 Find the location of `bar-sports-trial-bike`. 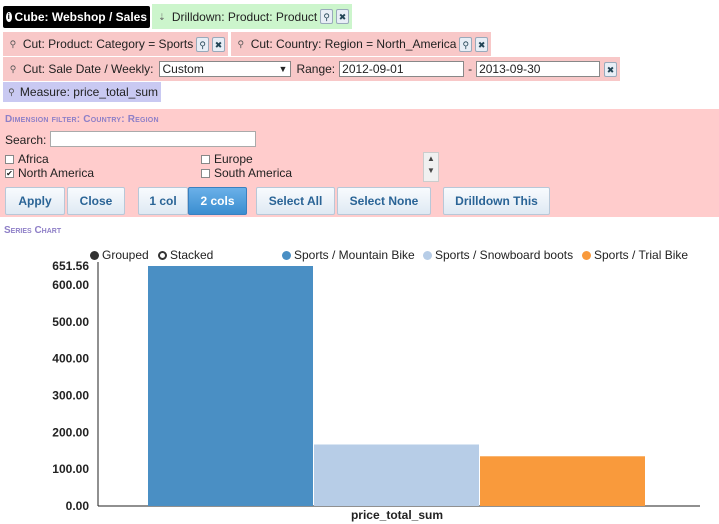

bar-sports-trial-bike is located at coordinates (562, 481).